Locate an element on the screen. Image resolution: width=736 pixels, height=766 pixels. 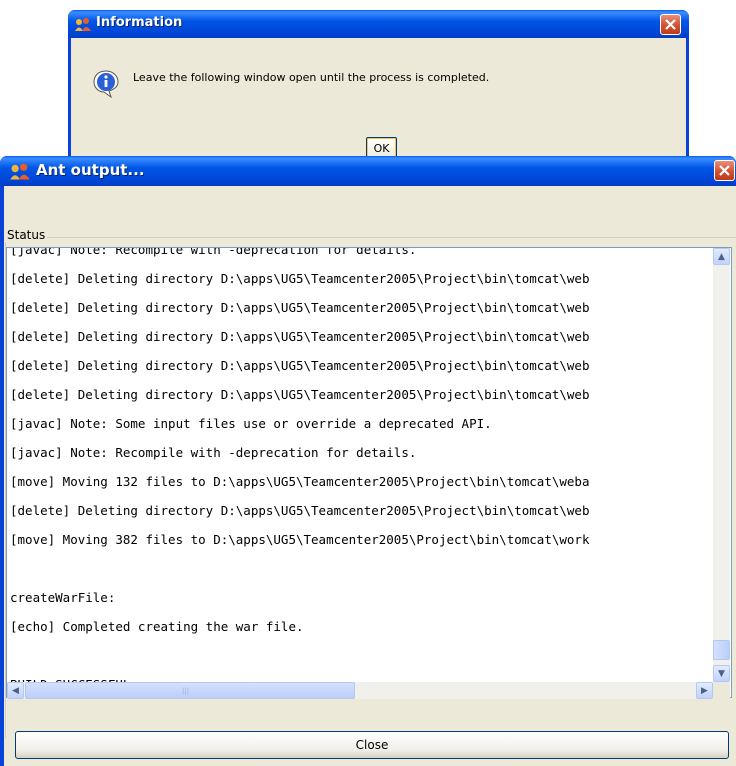
information-titlebar: Information is located at coordinates (378, 24).